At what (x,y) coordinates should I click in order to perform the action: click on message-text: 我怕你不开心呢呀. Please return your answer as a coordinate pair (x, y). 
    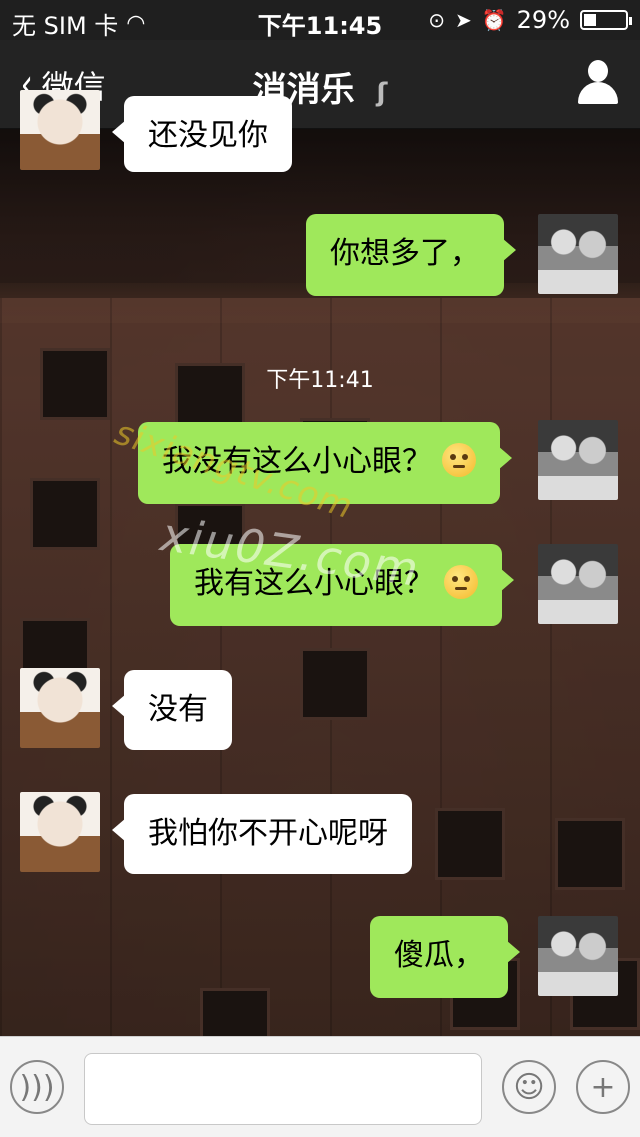
    Looking at the image, I should click on (268, 833).